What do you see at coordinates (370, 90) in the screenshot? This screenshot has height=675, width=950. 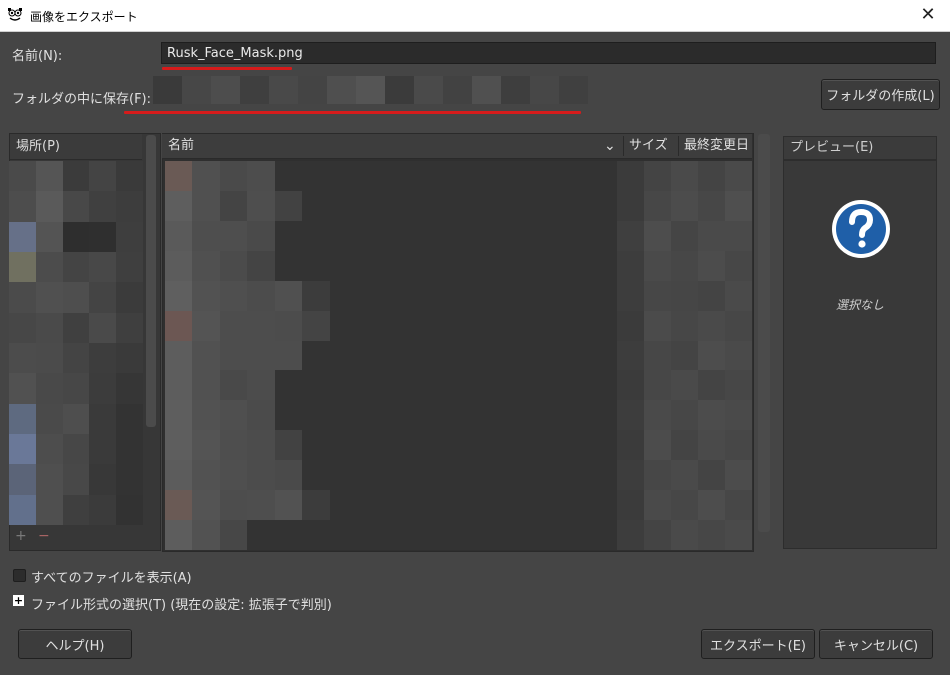 I see `folder-breadcrumb` at bounding box center [370, 90].